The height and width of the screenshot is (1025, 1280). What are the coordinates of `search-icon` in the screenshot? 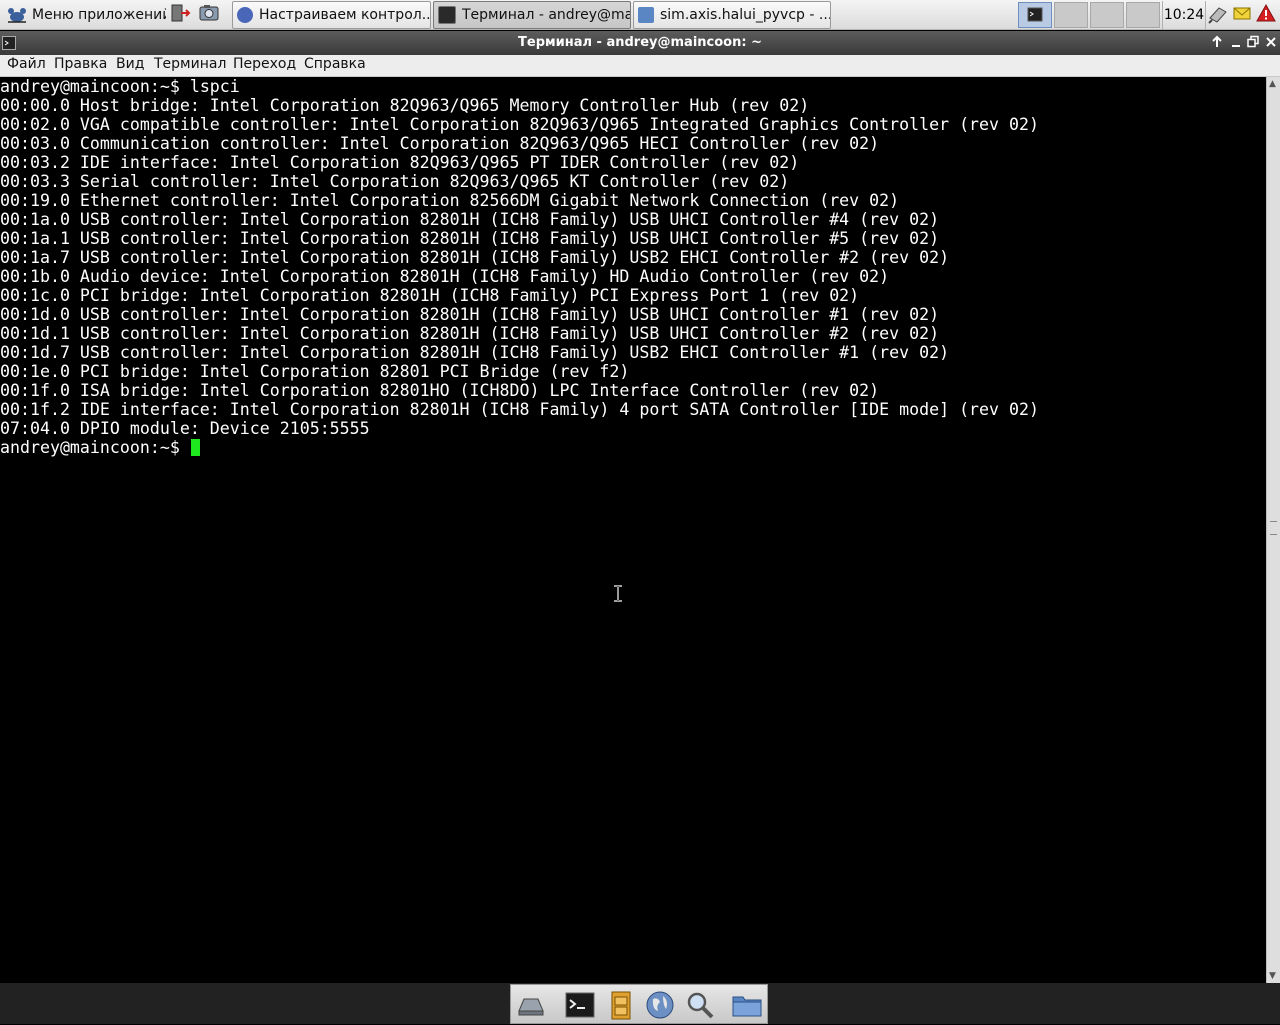 It's located at (700, 1005).